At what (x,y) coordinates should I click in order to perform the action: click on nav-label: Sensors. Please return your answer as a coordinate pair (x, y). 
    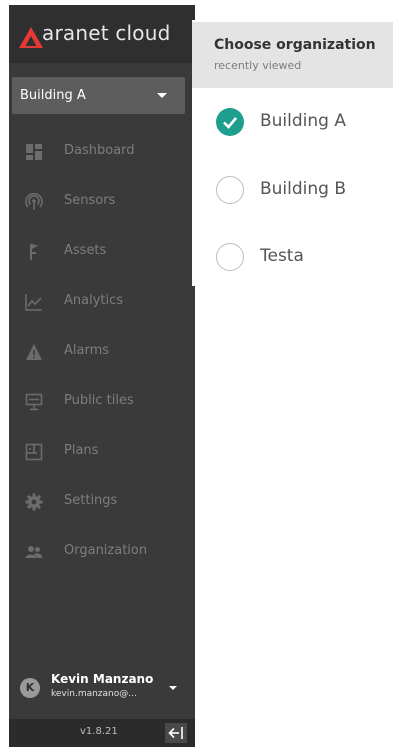
    Looking at the image, I should click on (90, 200).